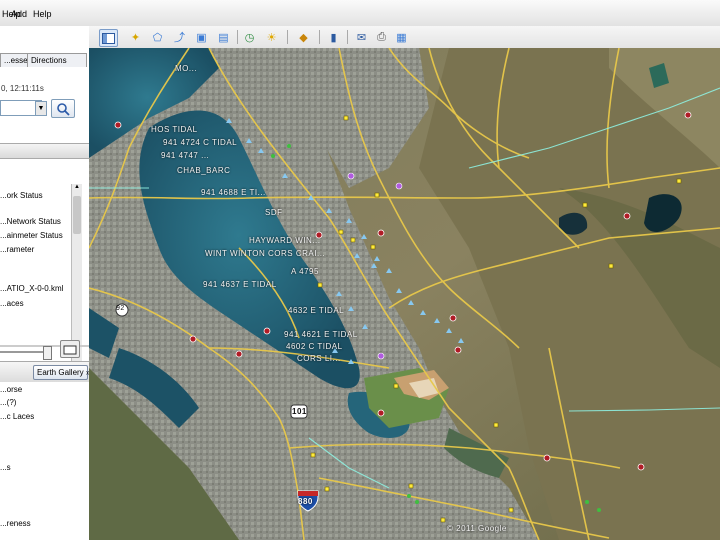  Describe the element at coordinates (28, 353) in the screenshot. I see `opacity-slider` at that location.